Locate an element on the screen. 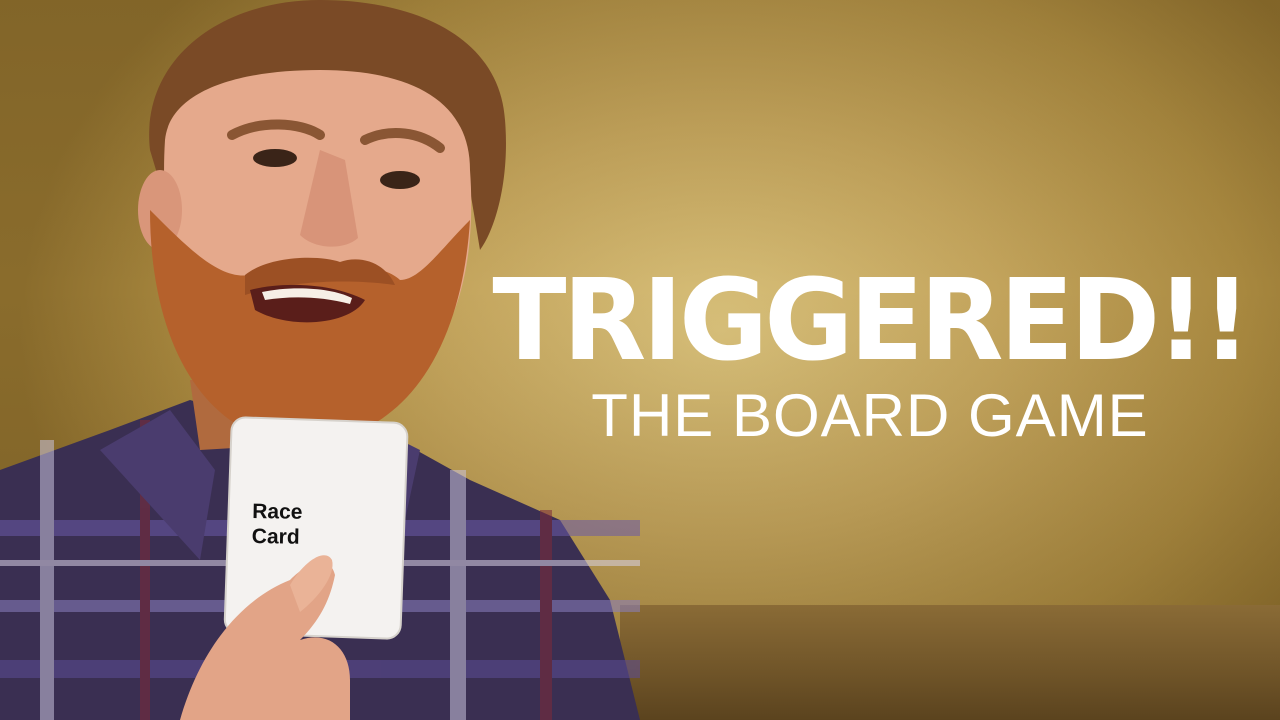 The image size is (1280, 720). card-label-line1: Race is located at coordinates (277, 511).